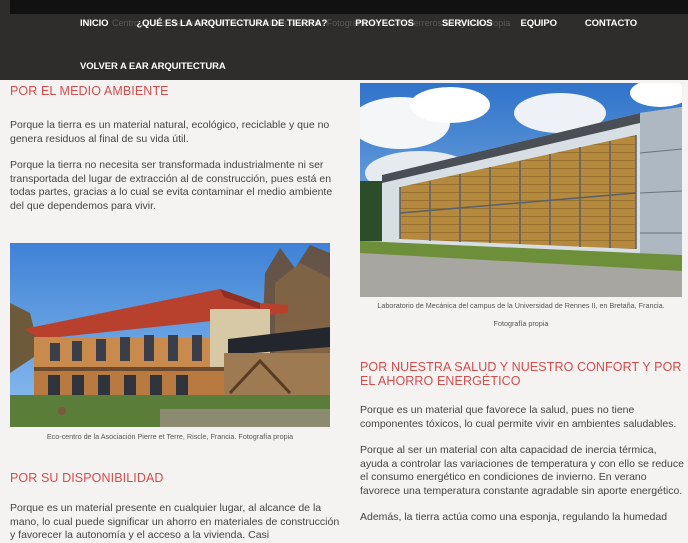  I want to click on secondary-menu: Volver a EAR Arquitectura, so click(153, 65).